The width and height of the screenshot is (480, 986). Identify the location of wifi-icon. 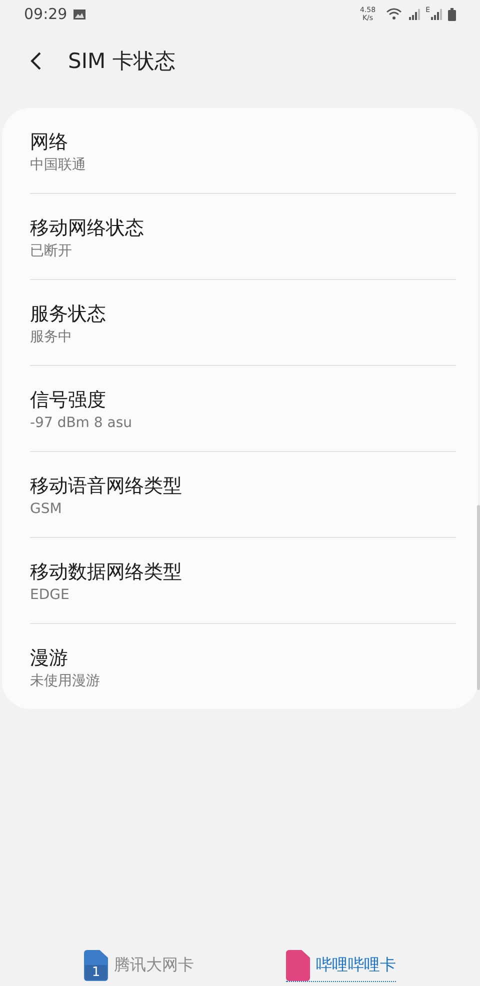
(394, 14).